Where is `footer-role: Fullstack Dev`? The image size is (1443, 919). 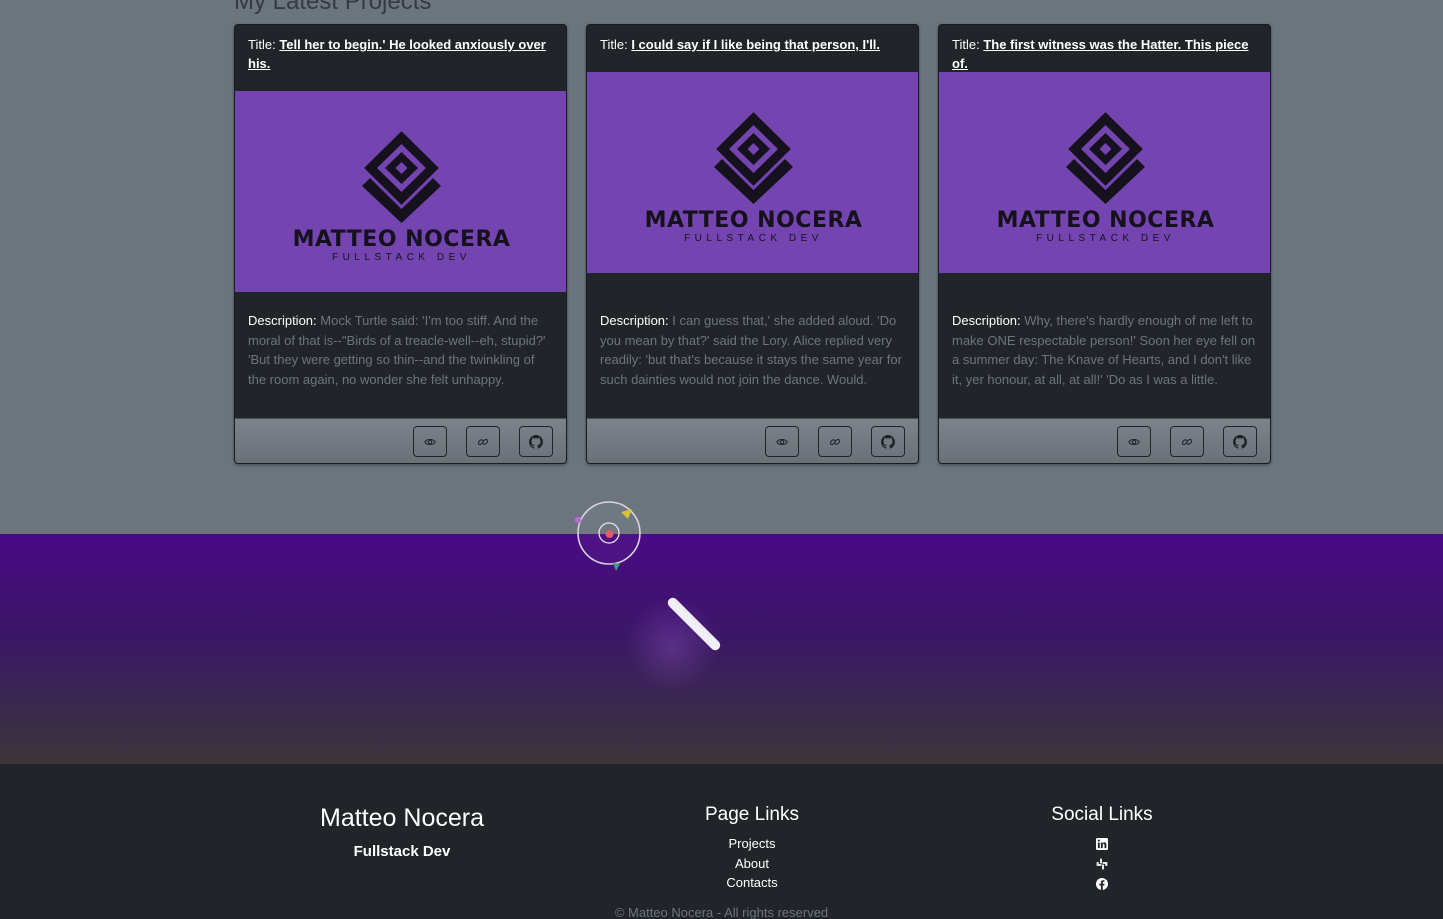 footer-role: Fullstack Dev is located at coordinates (402, 851).